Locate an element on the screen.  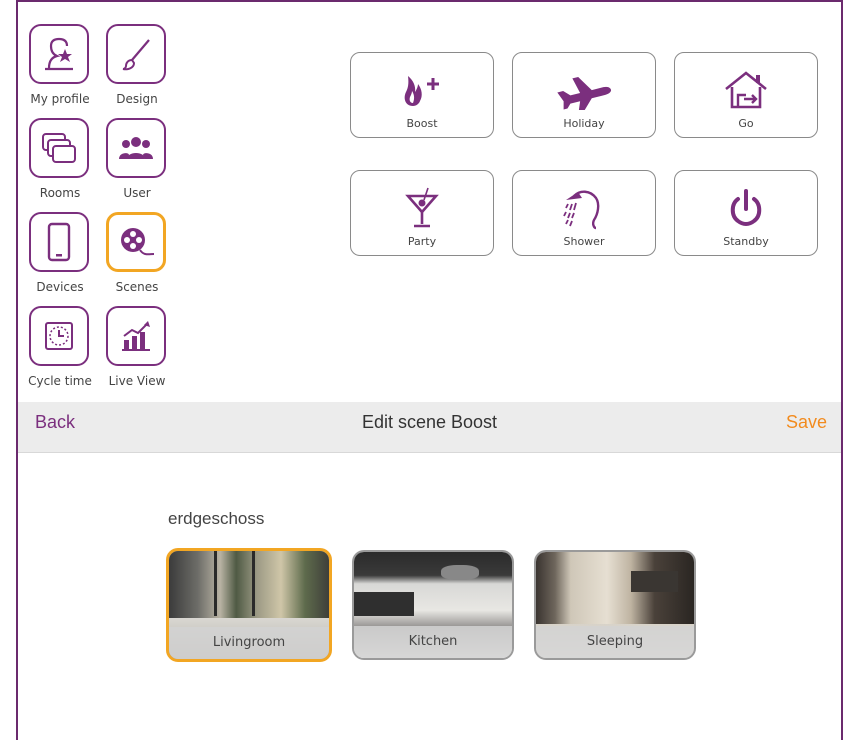
scene-button-party: Party is located at coordinates (422, 213).